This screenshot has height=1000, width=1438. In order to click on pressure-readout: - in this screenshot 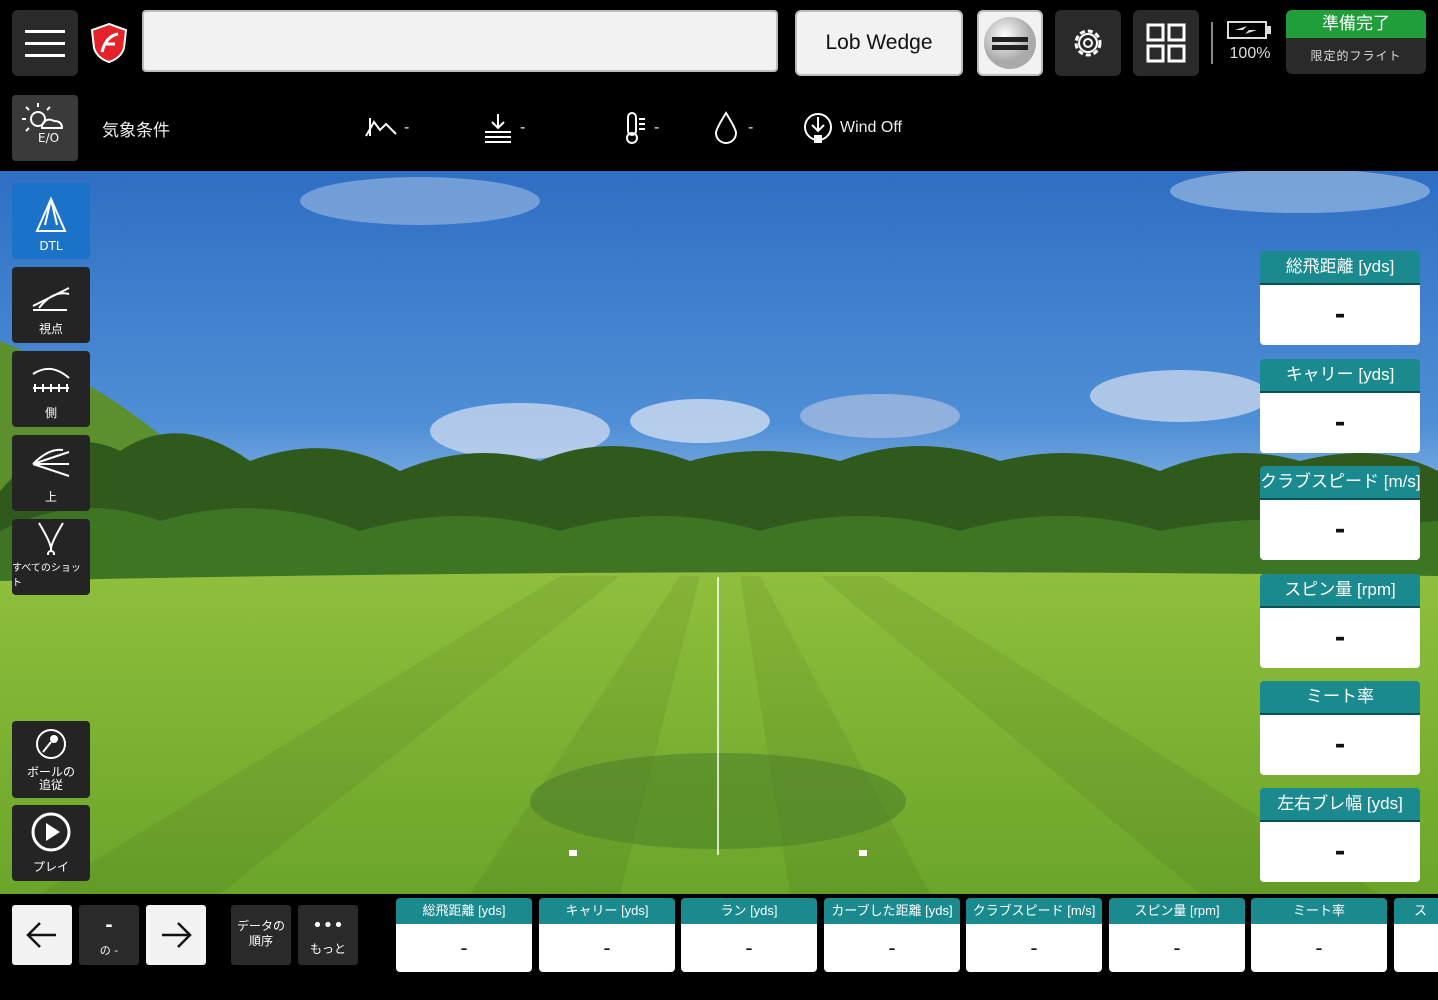, I will do `click(503, 128)`.